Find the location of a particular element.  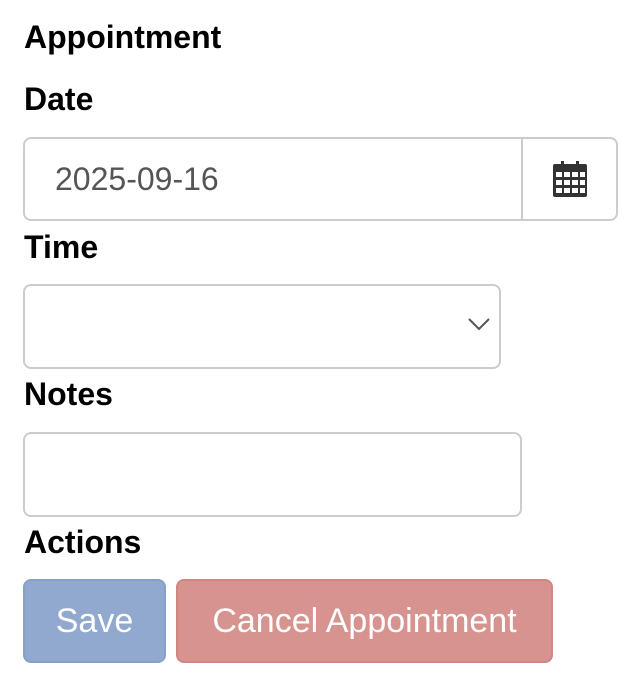

date-picker-button is located at coordinates (569, 179).